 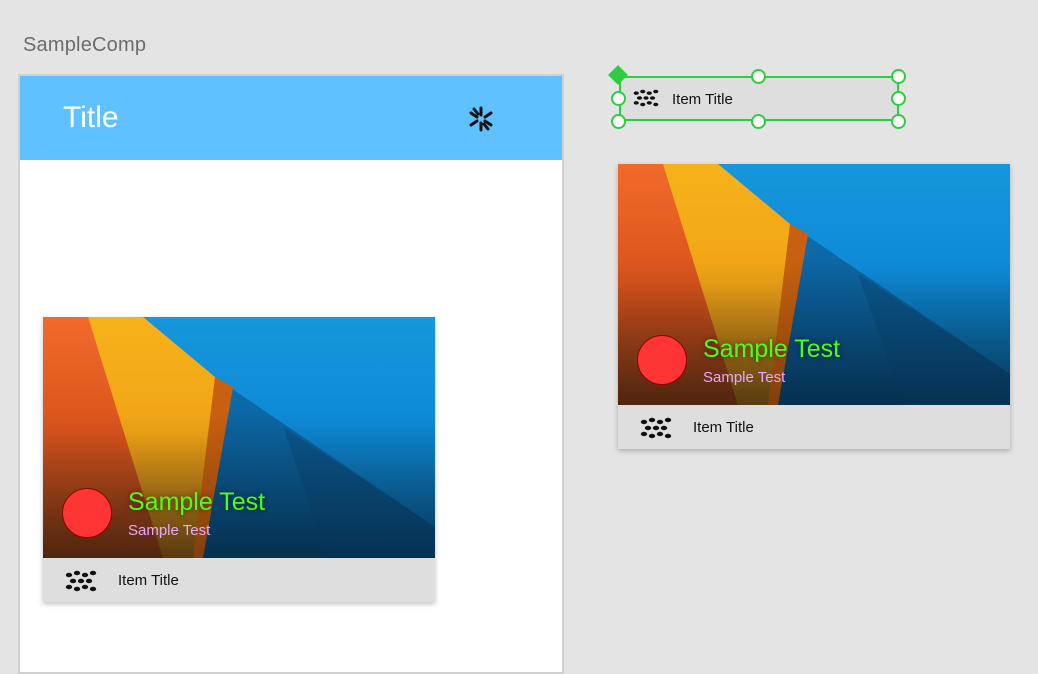 What do you see at coordinates (618, 98) in the screenshot?
I see `resize-handle-left` at bounding box center [618, 98].